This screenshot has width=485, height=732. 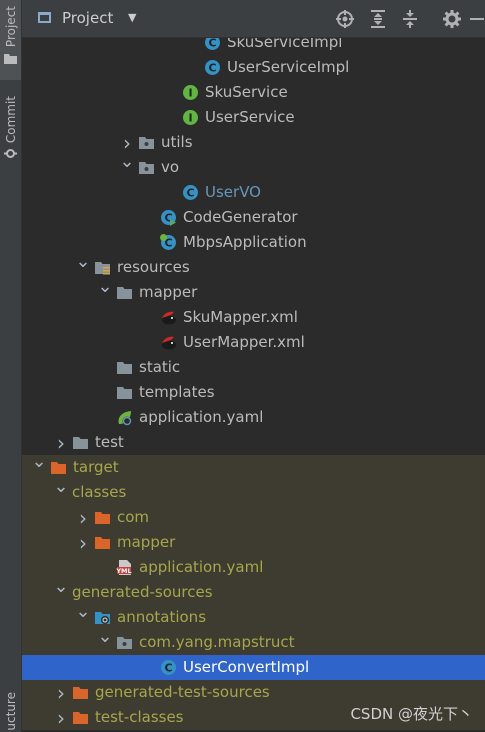 What do you see at coordinates (233, 192) in the screenshot?
I see `tree-node-label: UserVO` at bounding box center [233, 192].